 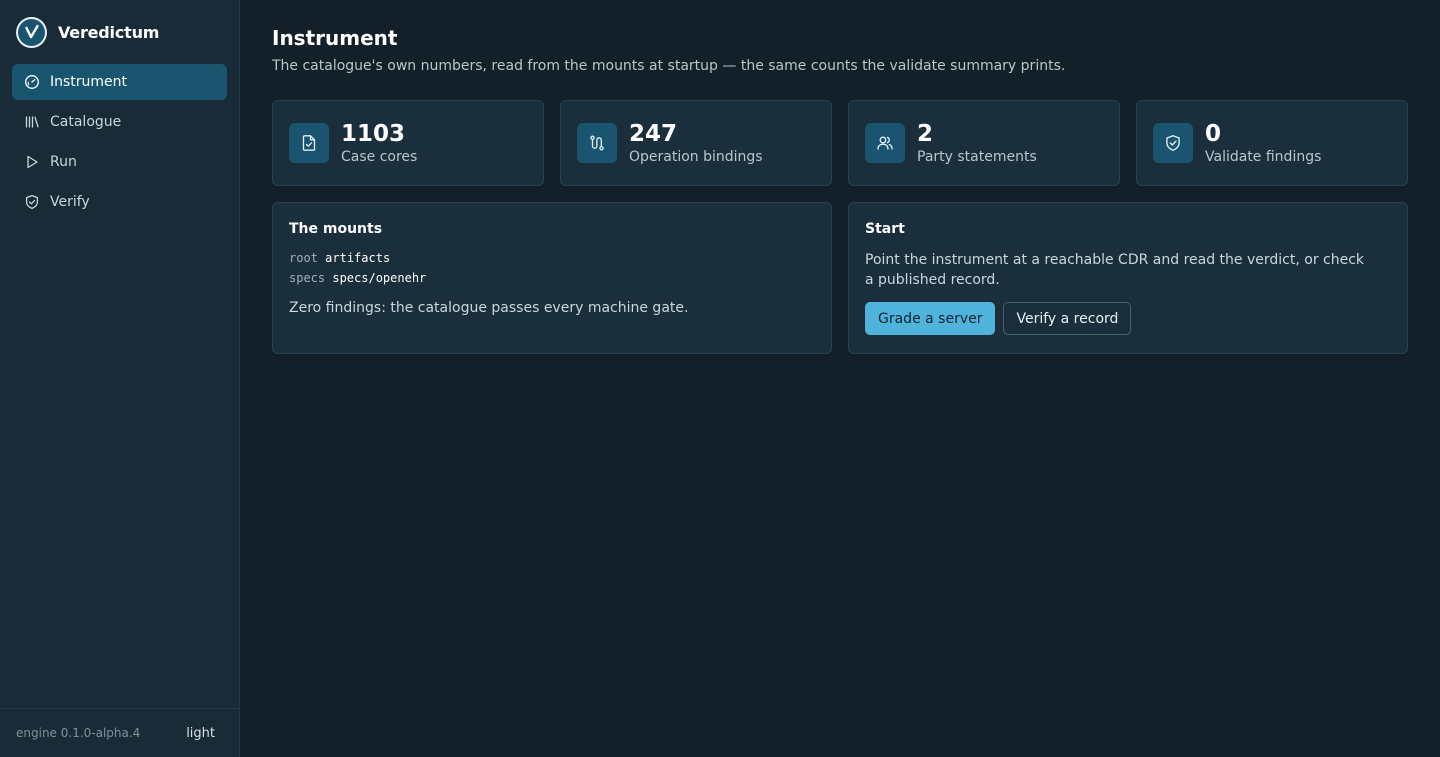 What do you see at coordinates (32, 82) in the screenshot?
I see `gauge-icon` at bounding box center [32, 82].